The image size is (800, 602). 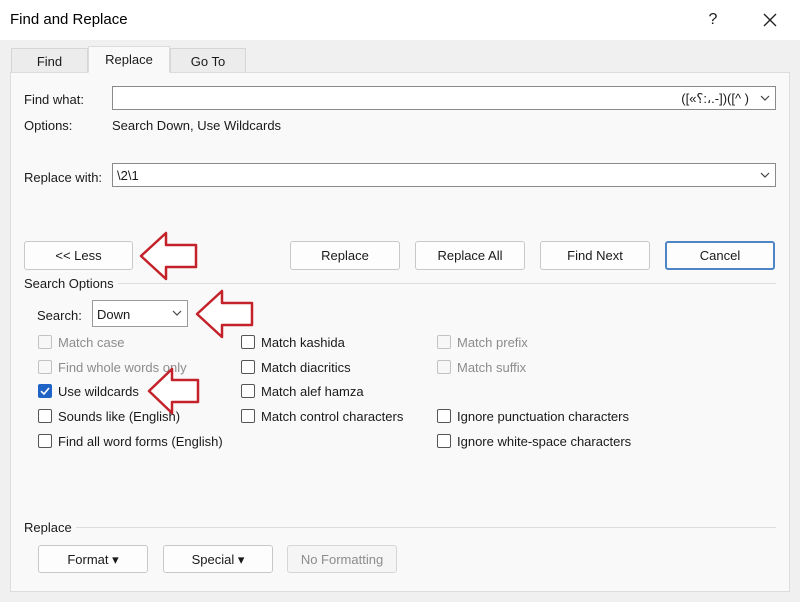 I want to click on replace-section-heading: Replace, so click(x=48, y=527).